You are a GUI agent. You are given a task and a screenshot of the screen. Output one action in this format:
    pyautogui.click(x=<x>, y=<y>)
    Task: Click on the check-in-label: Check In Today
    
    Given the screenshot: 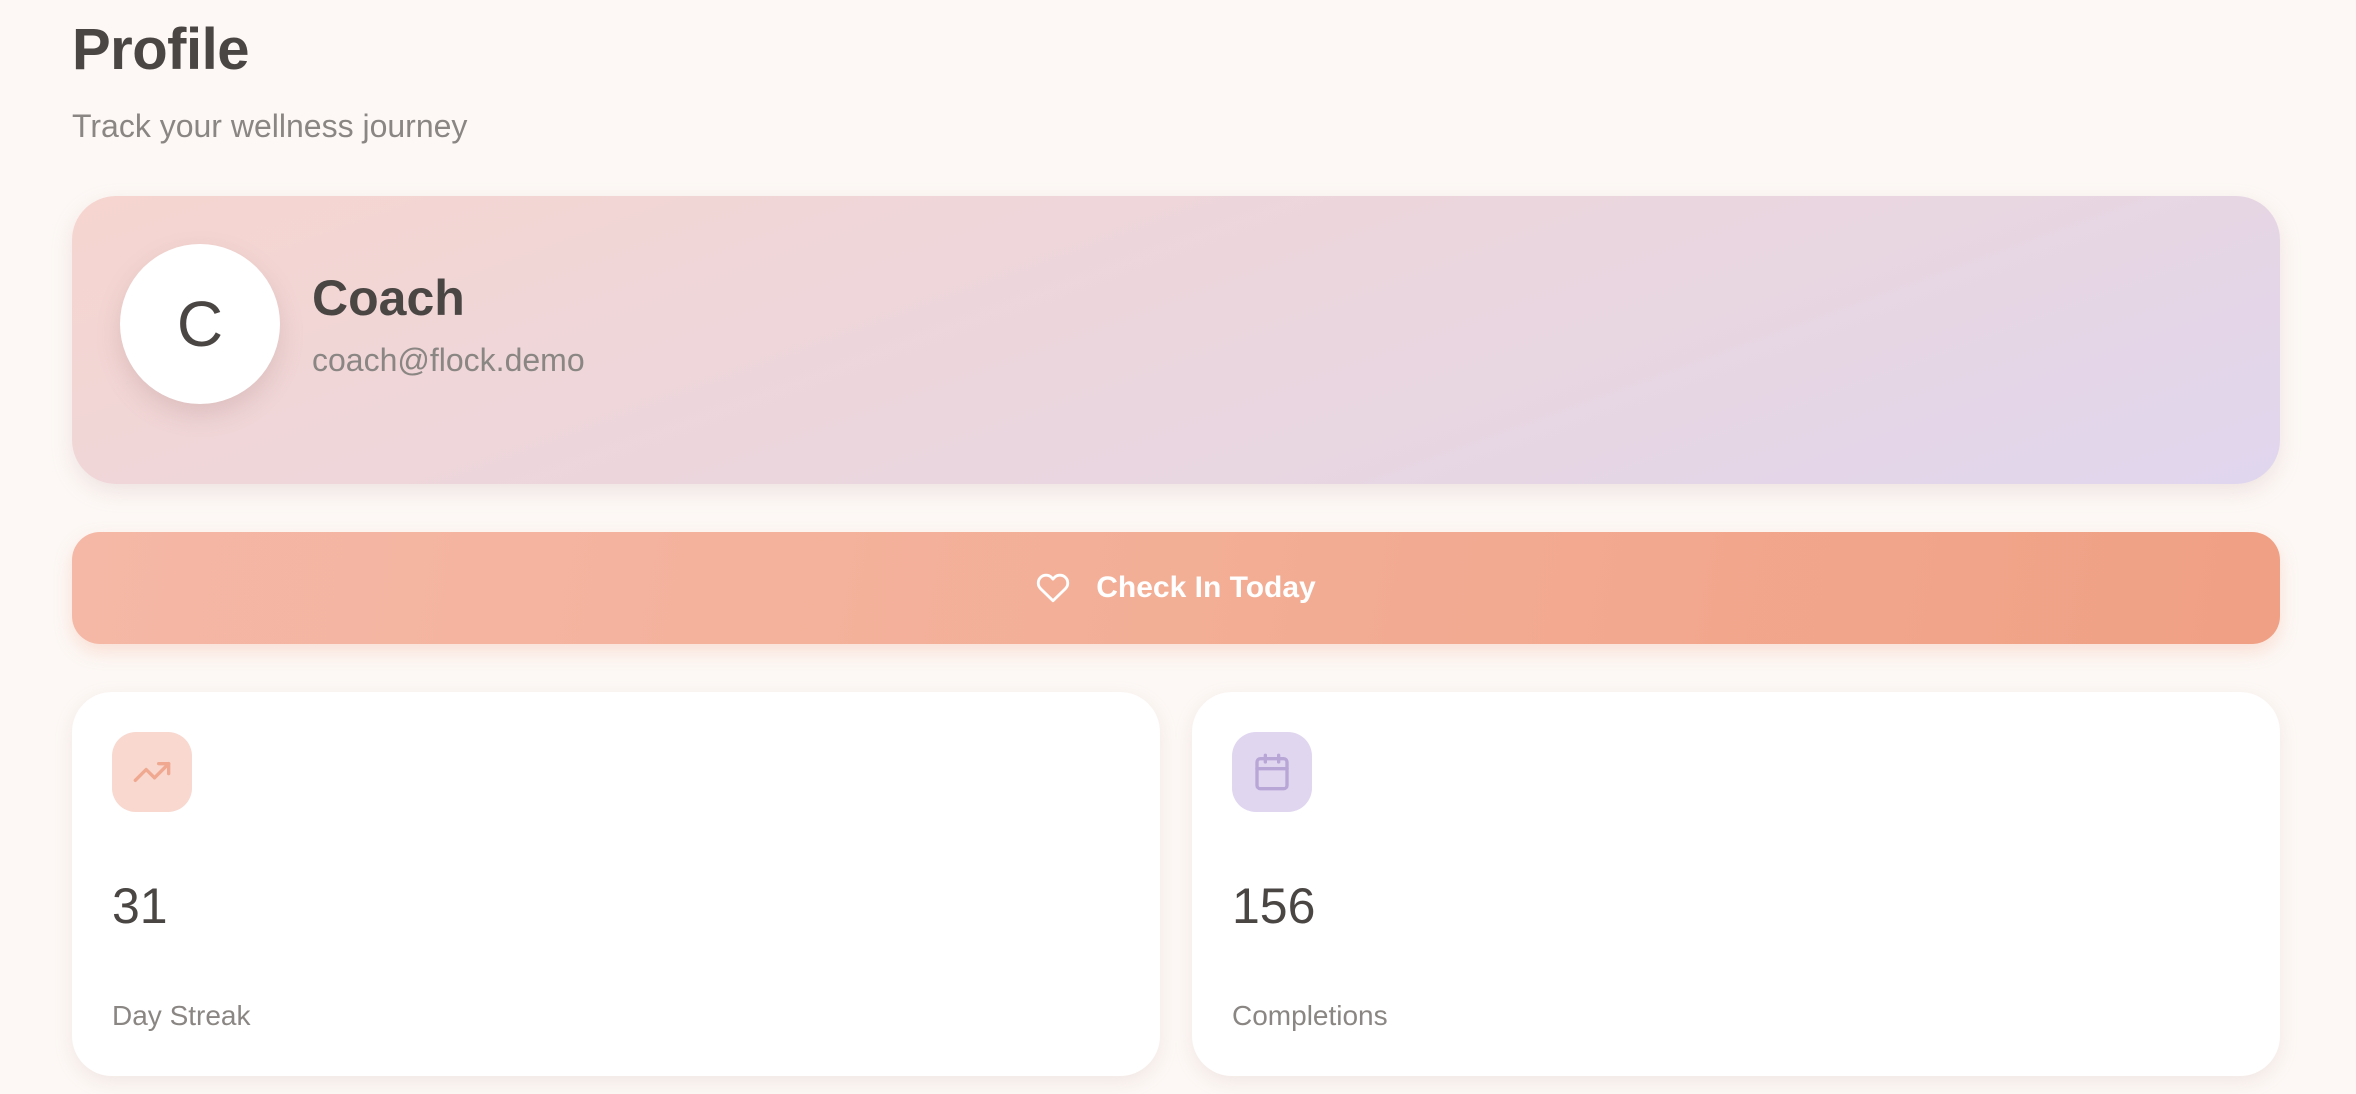 What is the action you would take?
    pyautogui.click(x=1206, y=587)
    